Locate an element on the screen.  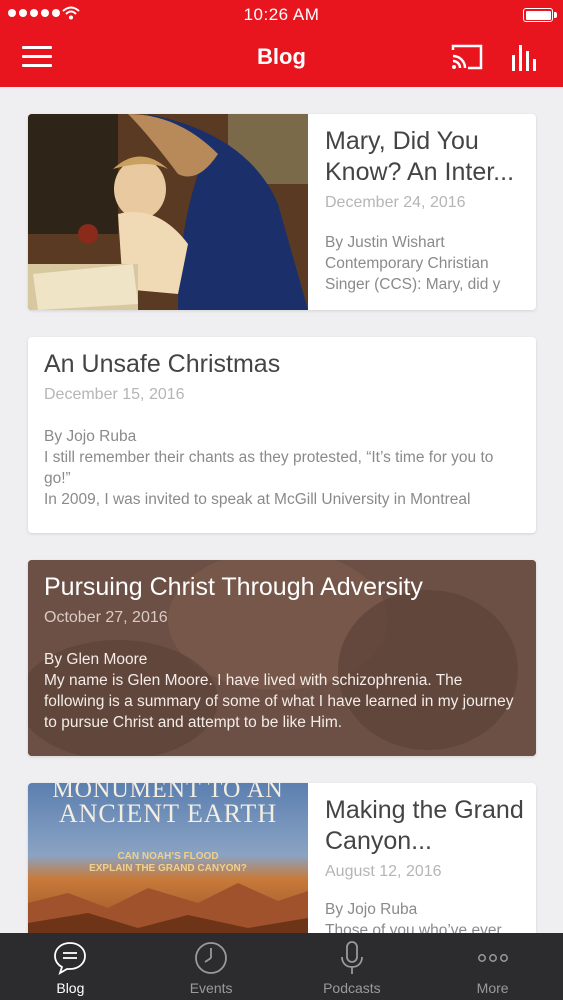
tab-podcasts: Podcasts is located at coordinates (352, 966).